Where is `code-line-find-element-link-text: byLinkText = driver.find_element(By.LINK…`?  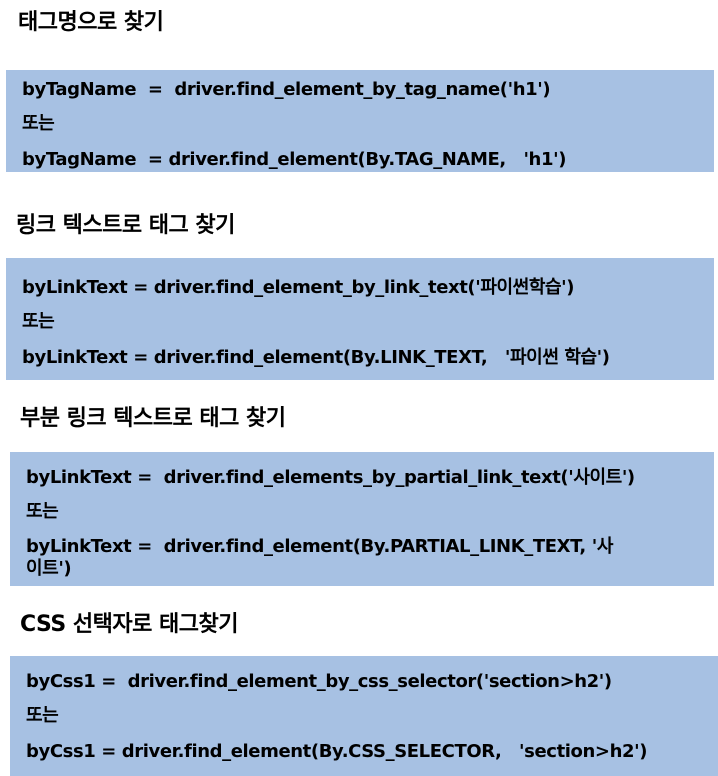 code-line-find-element-link-text: byLinkText = driver.find_element(By.LINK… is located at coordinates (316, 357).